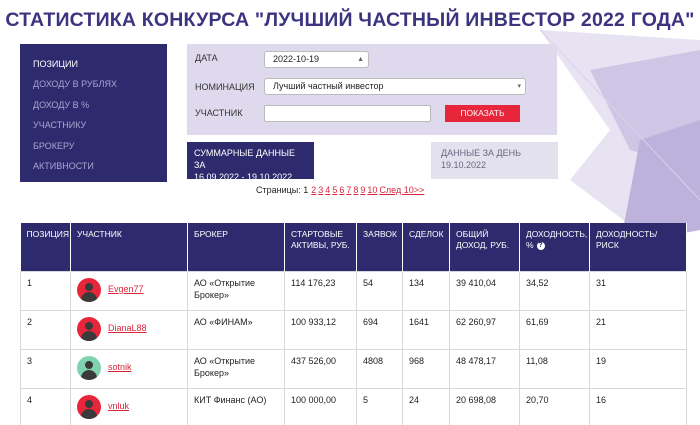 The height and width of the screenshot is (425, 700). I want to click on cell-participant: DianaL88, so click(129, 329).